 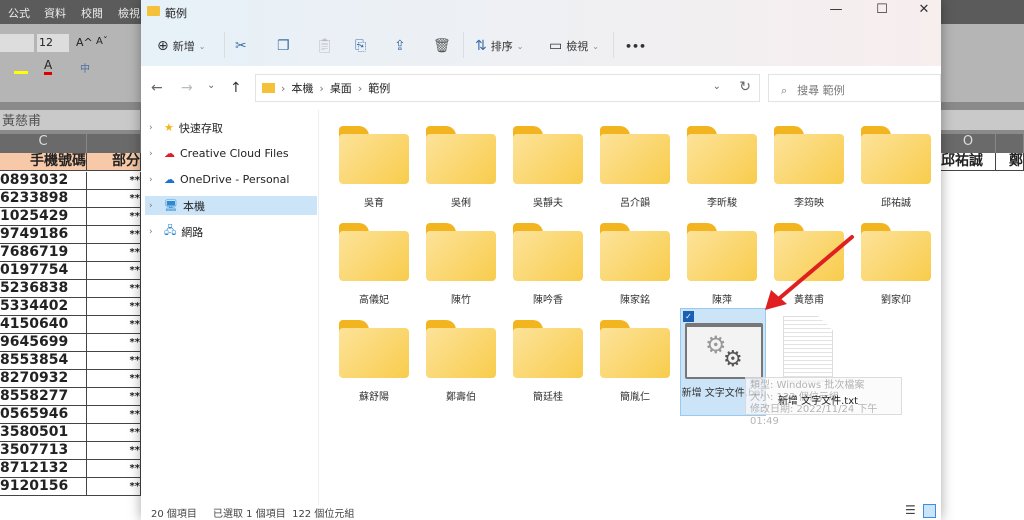 I want to click on address-dropdown-icon: ⌄, so click(x=717, y=86).